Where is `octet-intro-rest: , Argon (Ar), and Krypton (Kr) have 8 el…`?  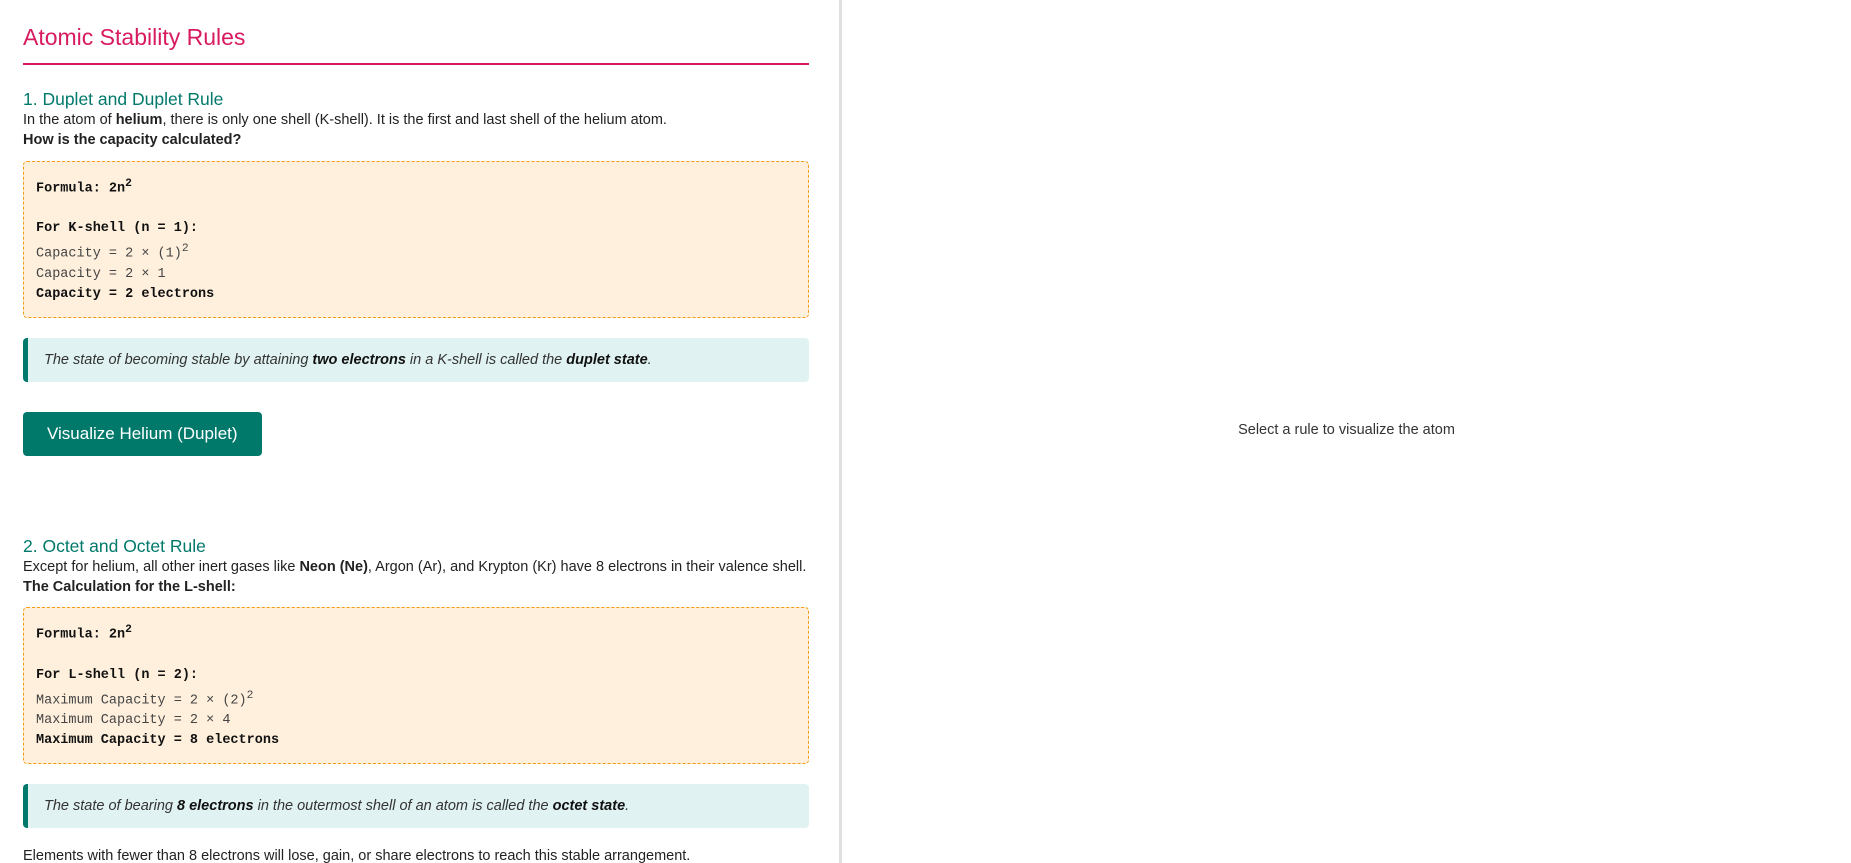
octet-intro-rest: , Argon (Ar), and Krypton (Kr) have 8 el… is located at coordinates (587, 566).